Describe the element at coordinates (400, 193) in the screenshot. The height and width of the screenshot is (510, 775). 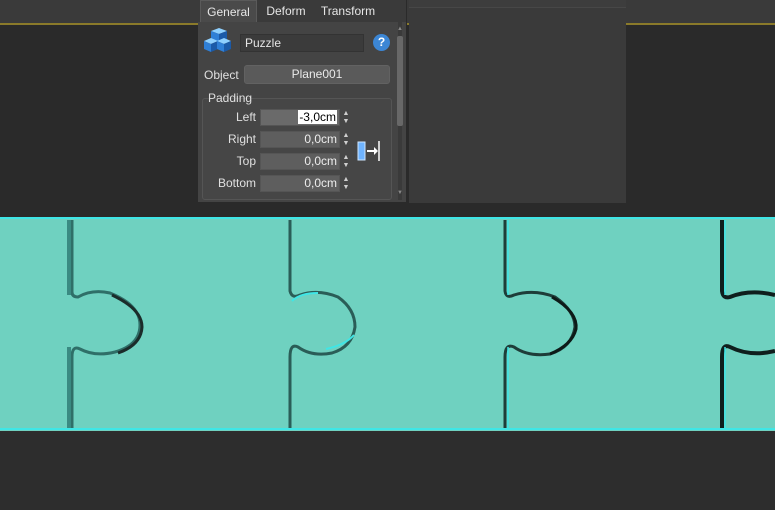
I see `scroll-down-icon: ▼` at that location.